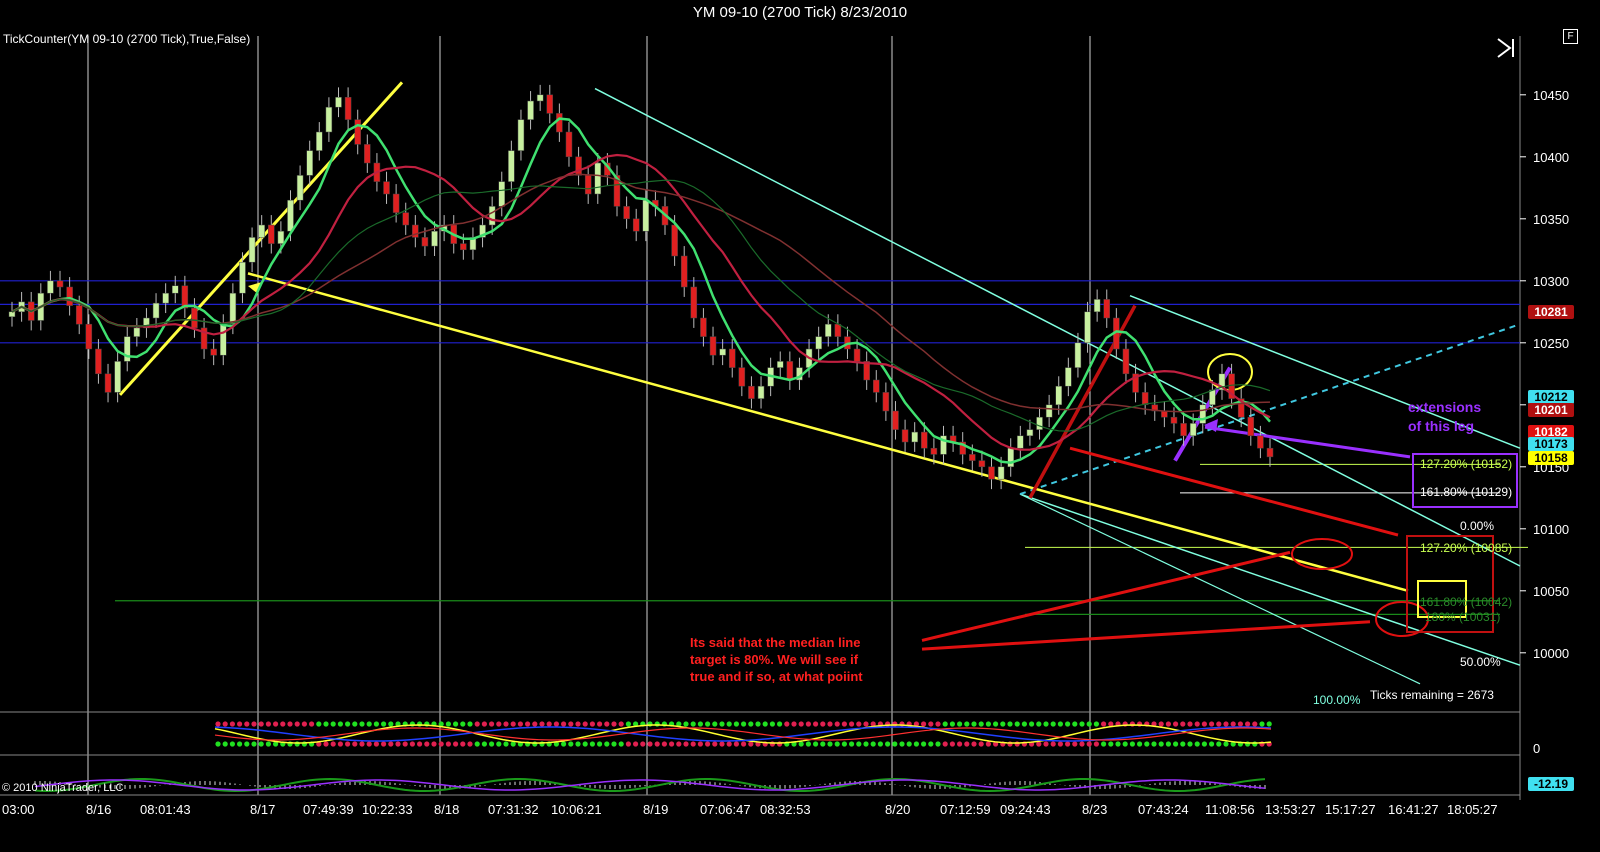 The image size is (1600, 852). What do you see at coordinates (447, 809) in the screenshot?
I see `x-tick-label: 8/18` at bounding box center [447, 809].